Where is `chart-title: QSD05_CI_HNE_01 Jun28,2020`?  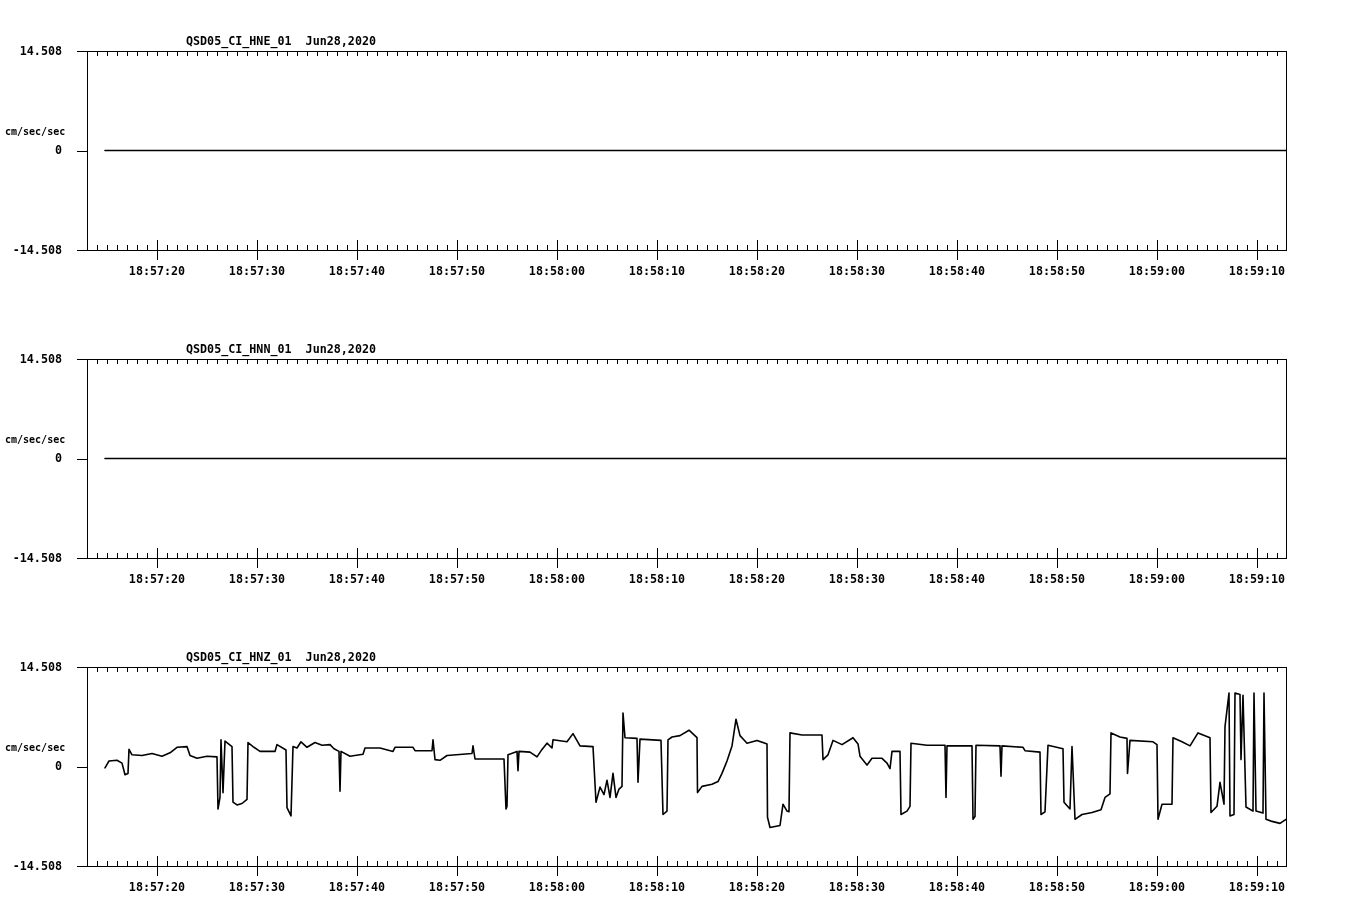 chart-title: QSD05_CI_HNE_01 Jun28,2020 is located at coordinates (281, 40).